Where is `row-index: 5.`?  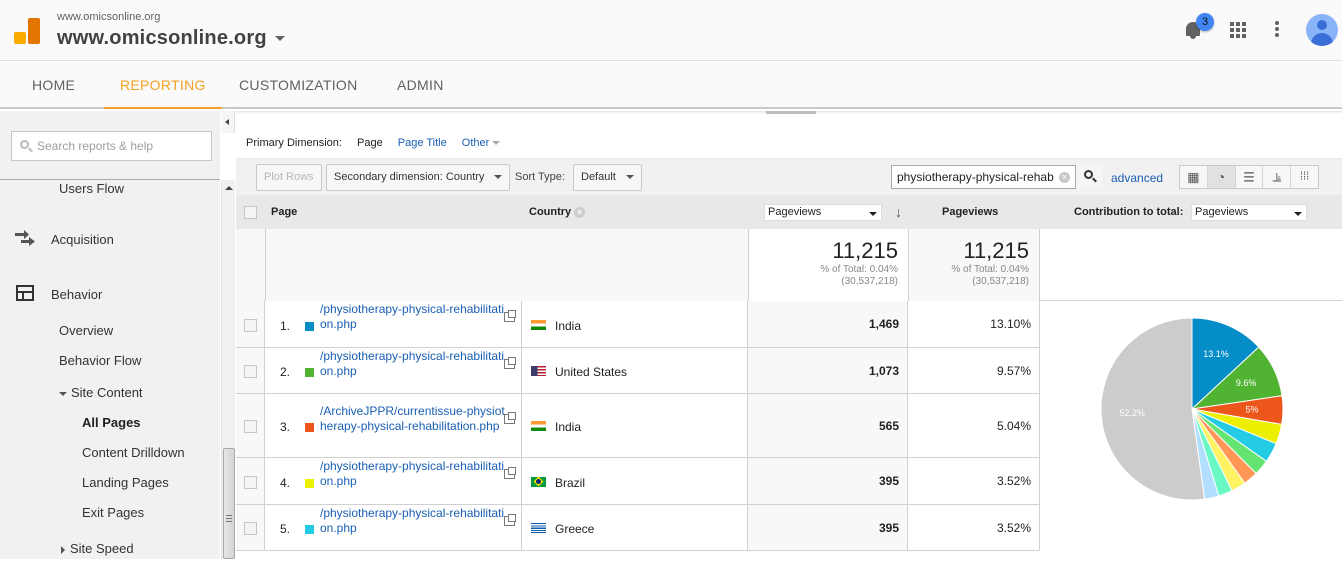 row-index: 5. is located at coordinates (285, 529).